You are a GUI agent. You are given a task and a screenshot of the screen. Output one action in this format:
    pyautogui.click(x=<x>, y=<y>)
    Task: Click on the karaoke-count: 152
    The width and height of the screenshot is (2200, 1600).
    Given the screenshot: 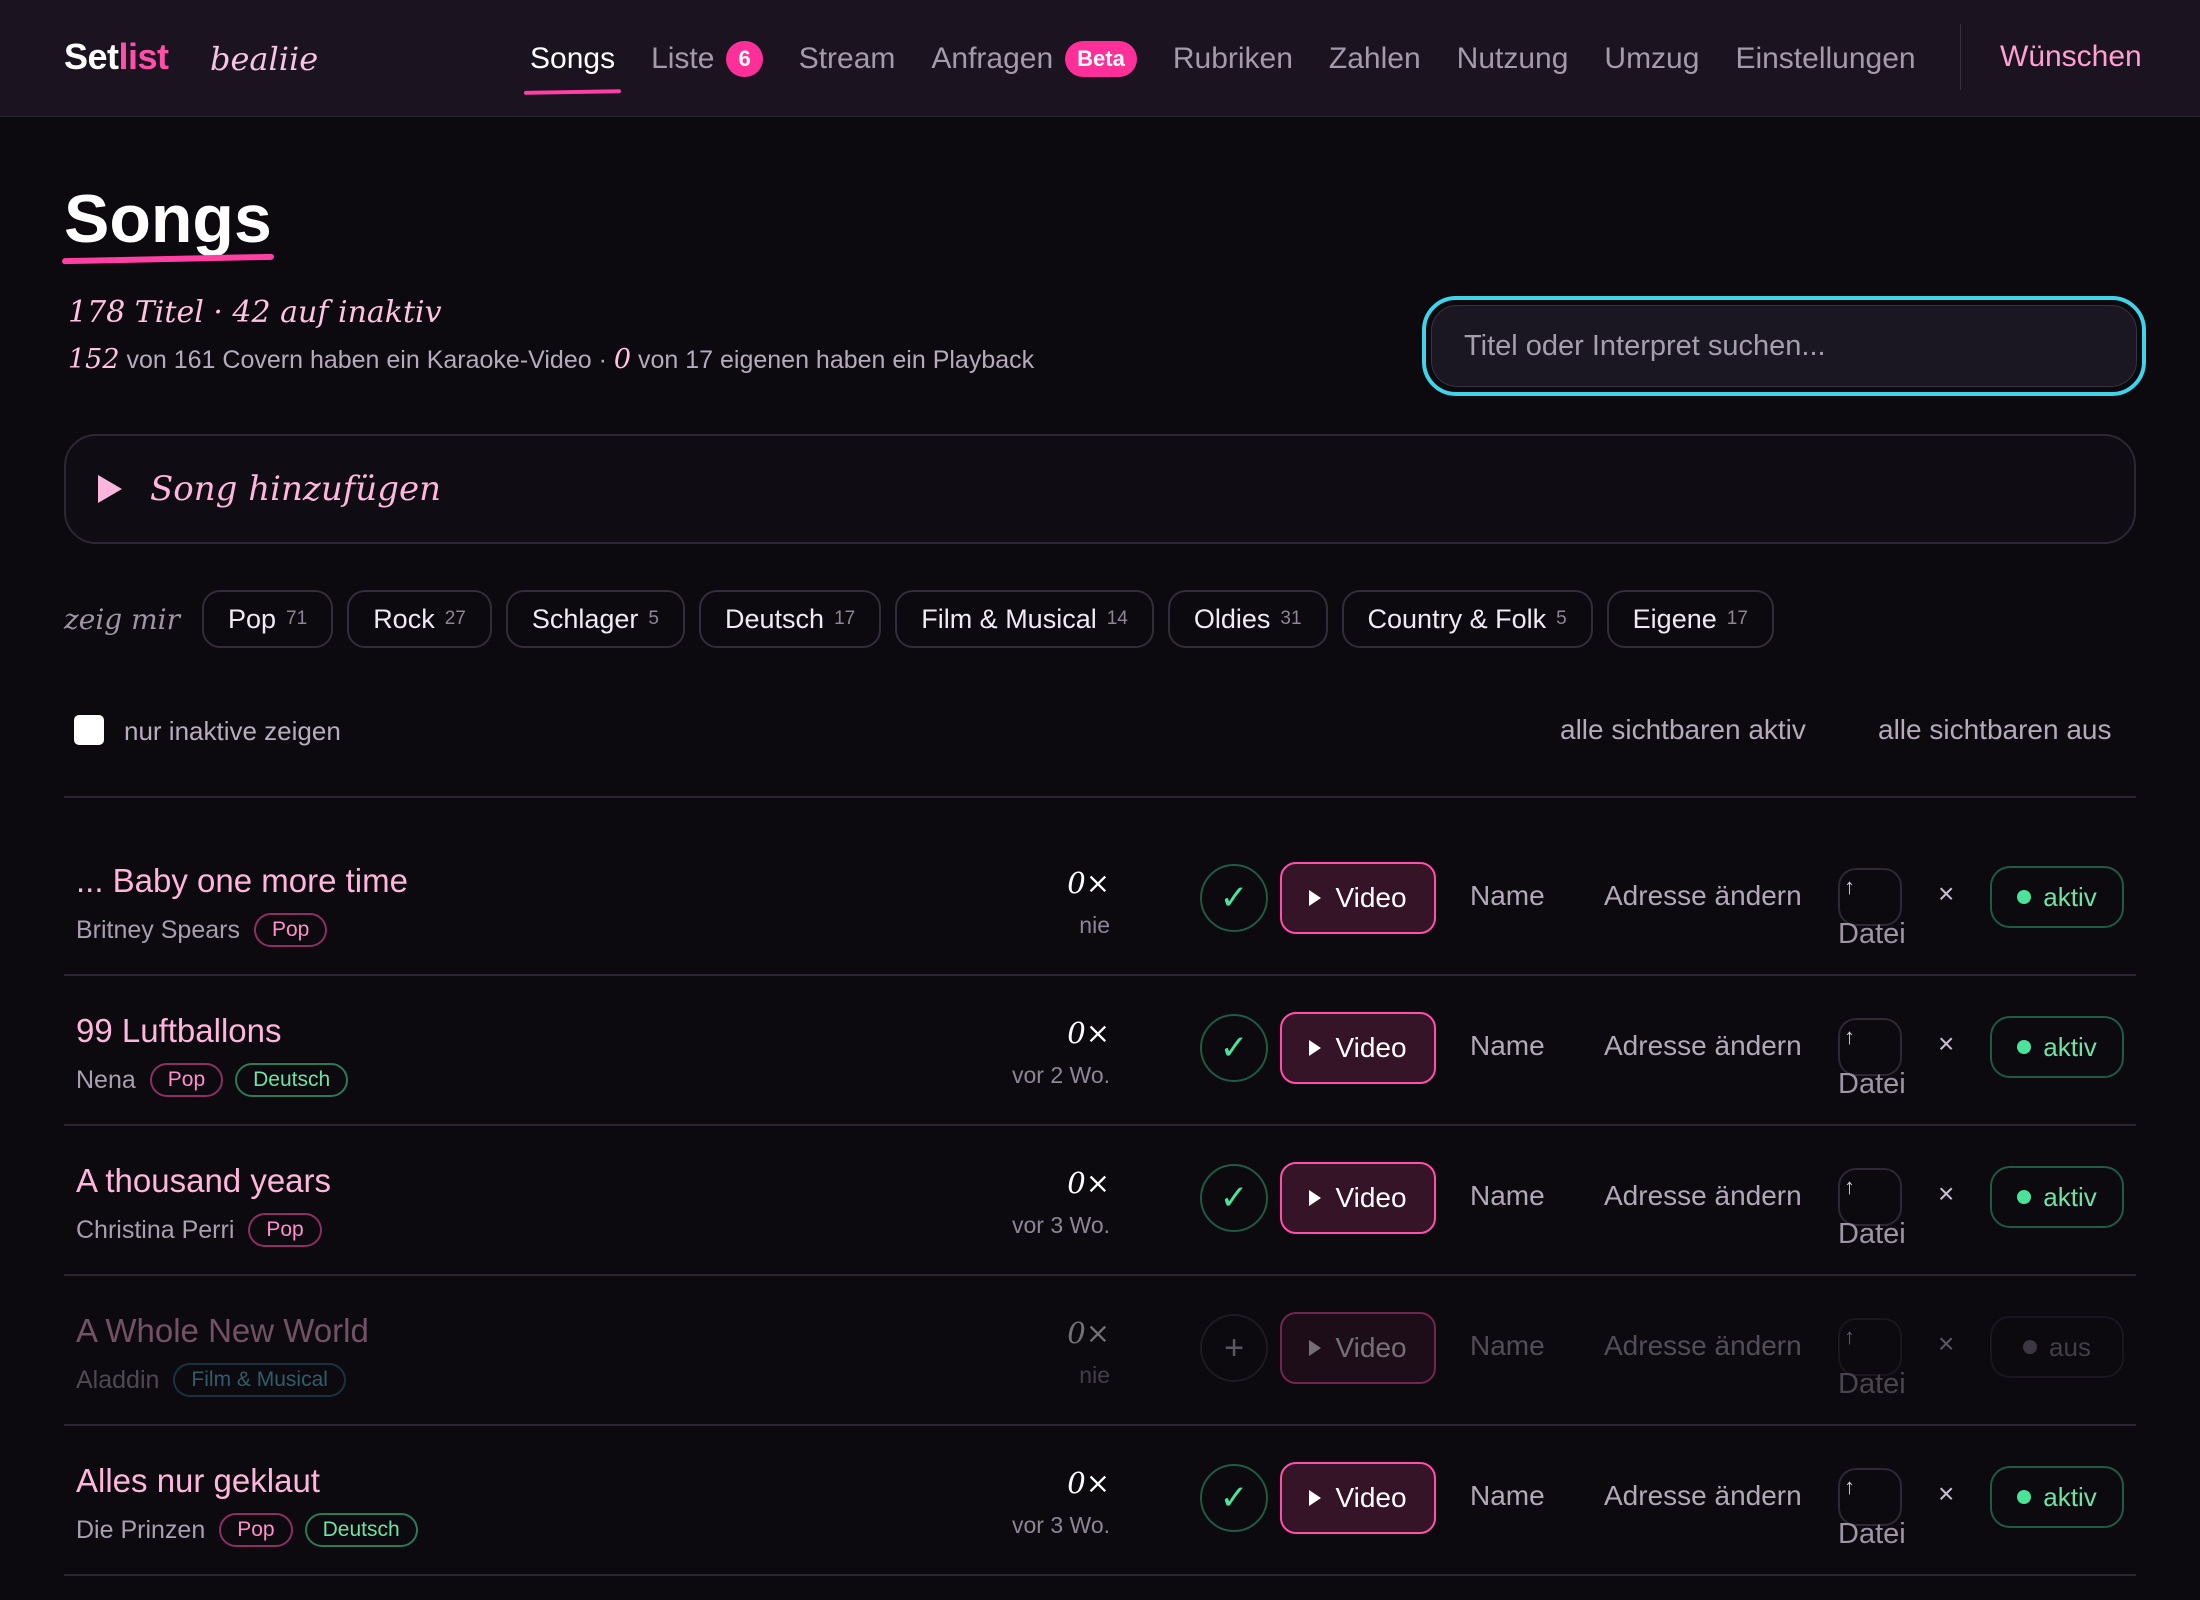 What is the action you would take?
    pyautogui.click(x=94, y=359)
    